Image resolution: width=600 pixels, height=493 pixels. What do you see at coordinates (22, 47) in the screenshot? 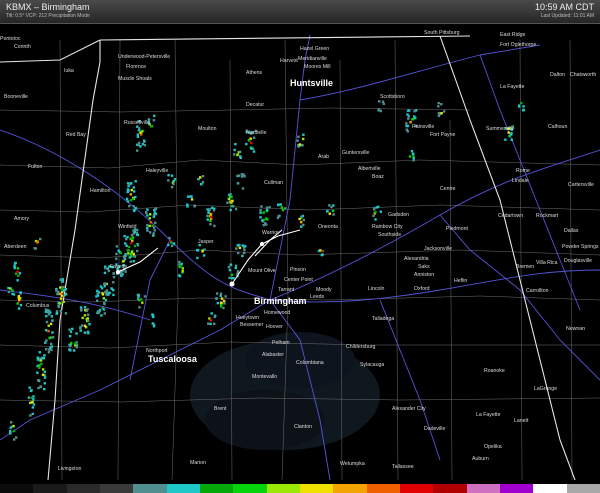
I see `city-label: Corinth` at bounding box center [22, 47].